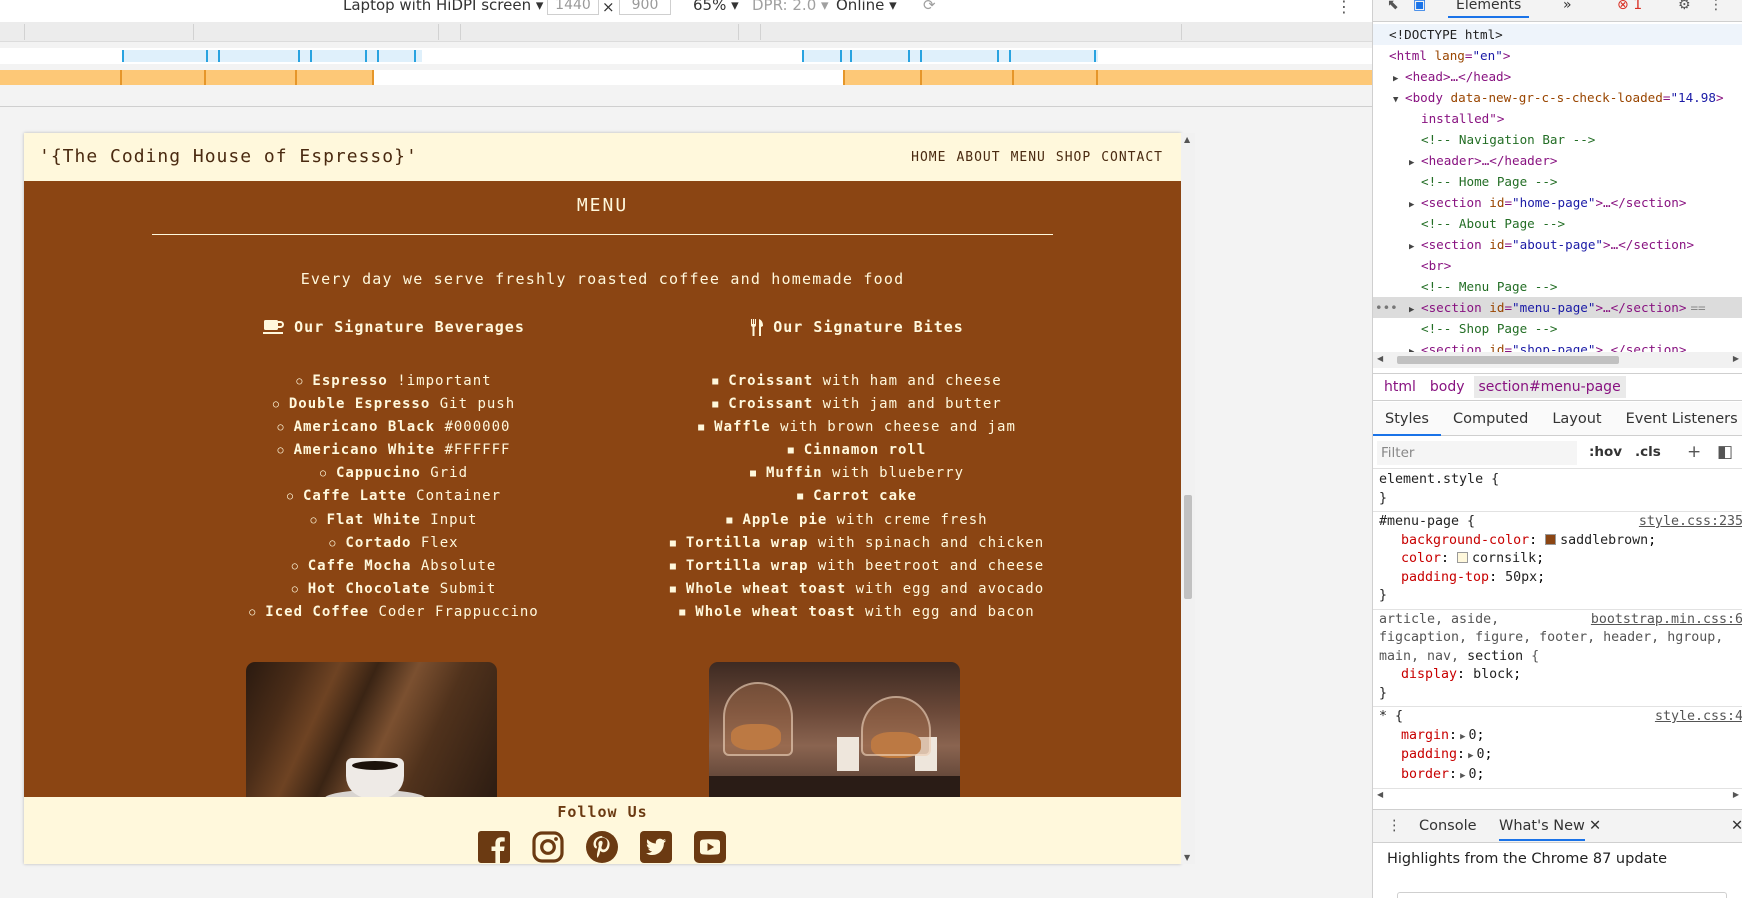 The width and height of the screenshot is (1742, 898). I want to click on decl-display: display: block;, so click(1558, 675).